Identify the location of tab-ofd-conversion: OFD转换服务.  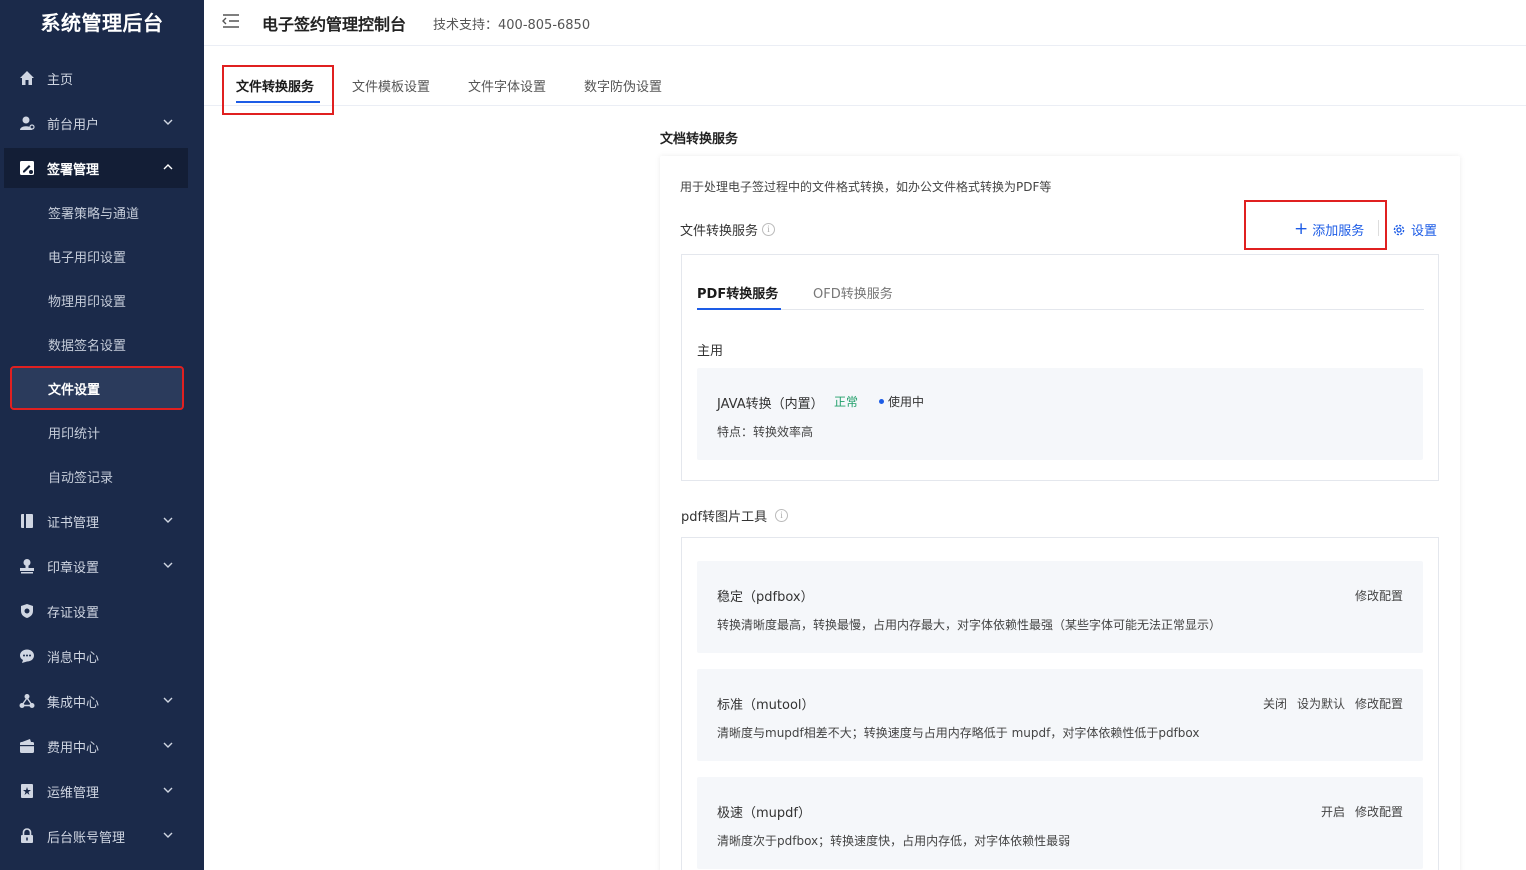
(853, 292).